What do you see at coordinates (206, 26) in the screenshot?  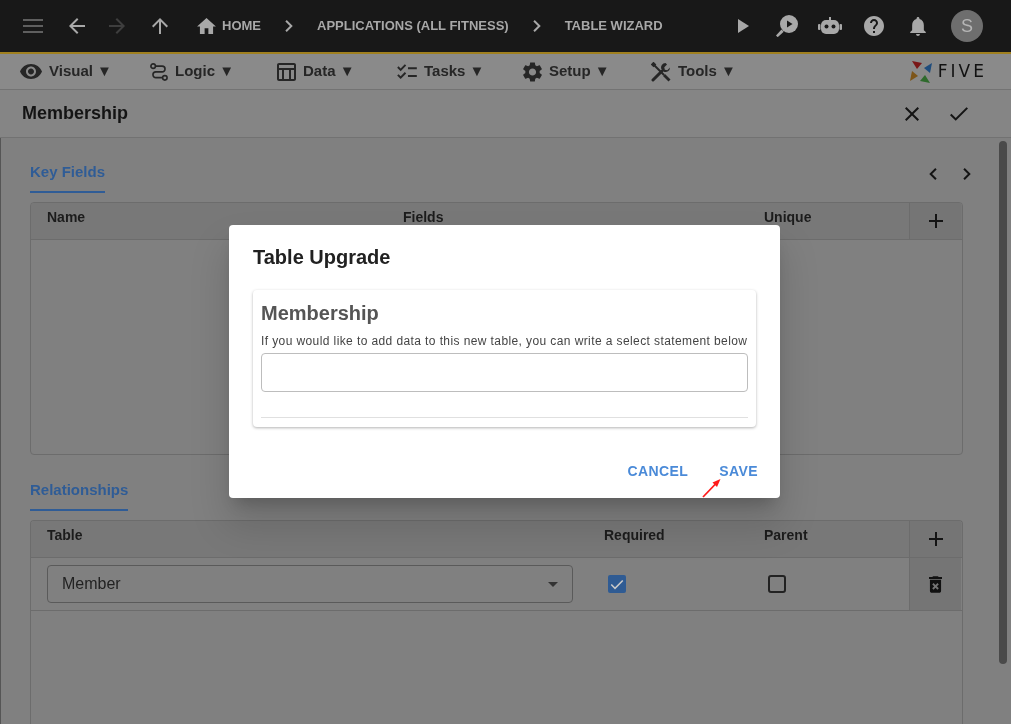 I see `home-icon` at bounding box center [206, 26].